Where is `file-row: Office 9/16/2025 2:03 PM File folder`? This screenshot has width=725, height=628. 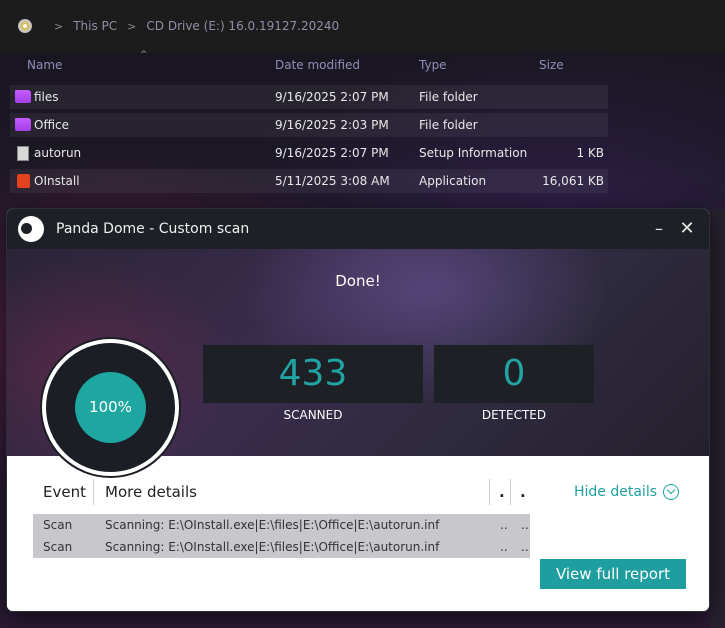 file-row: Office 9/16/2025 2:03 PM File folder is located at coordinates (309, 125).